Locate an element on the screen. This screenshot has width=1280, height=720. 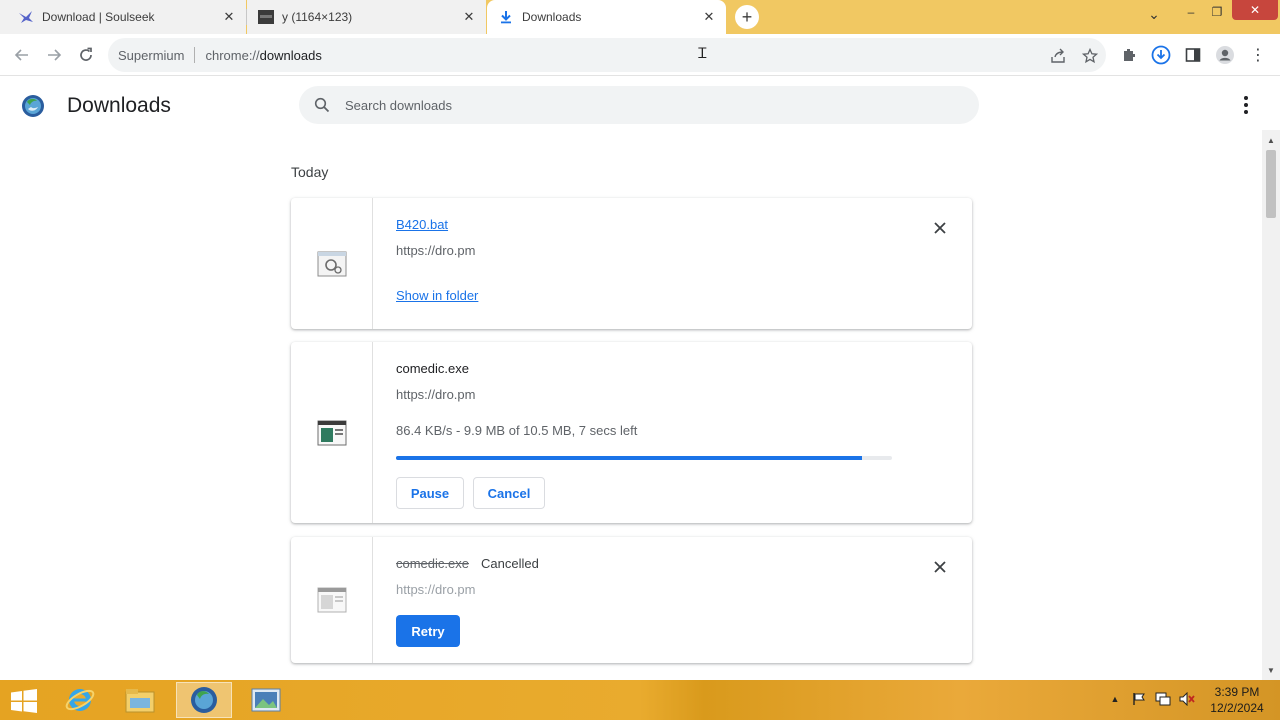
start-button is located at coordinates (24, 701).